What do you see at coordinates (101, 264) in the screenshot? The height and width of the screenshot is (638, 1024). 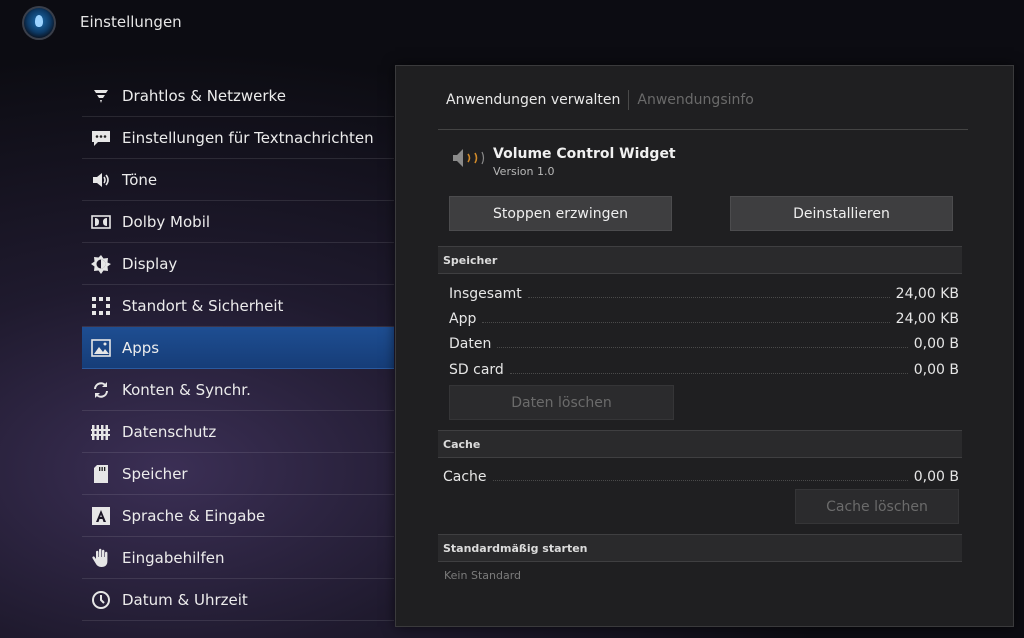 I see `brightness-icon` at bounding box center [101, 264].